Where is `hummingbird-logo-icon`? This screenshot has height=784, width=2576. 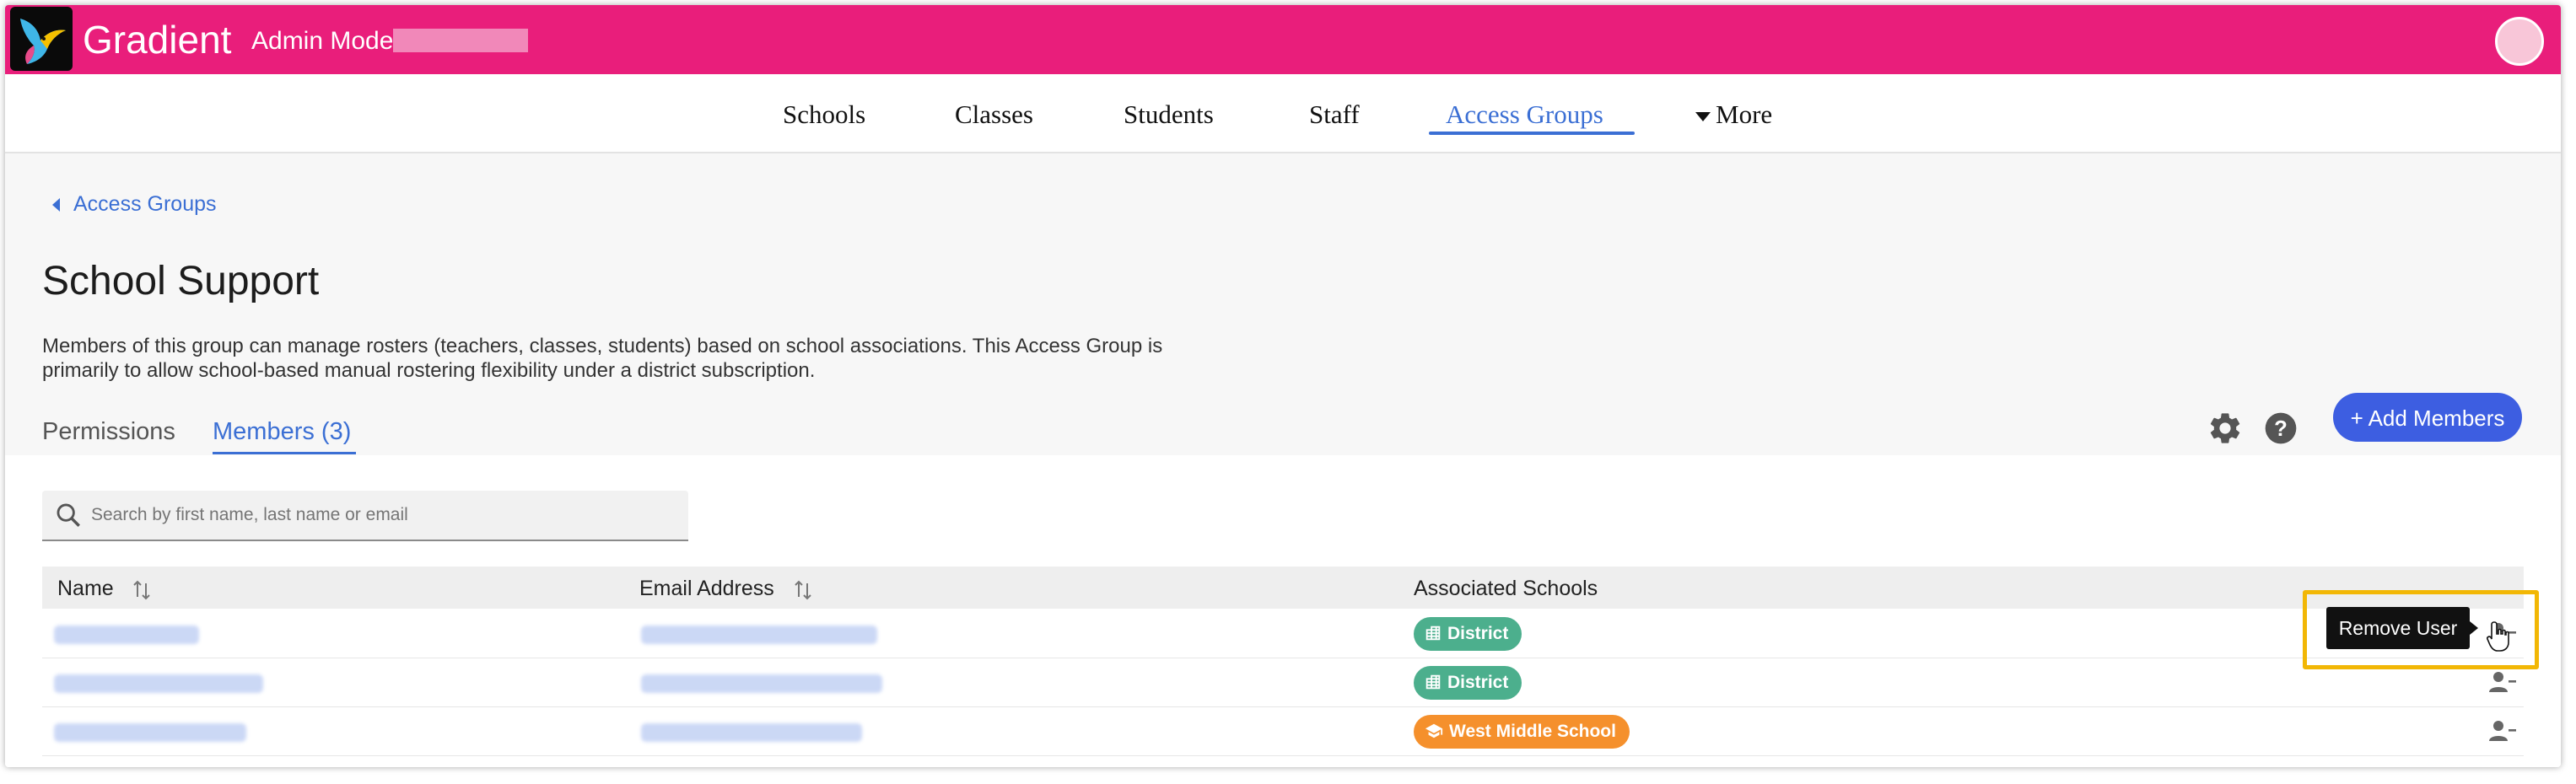
hummingbird-logo-icon is located at coordinates (41, 39).